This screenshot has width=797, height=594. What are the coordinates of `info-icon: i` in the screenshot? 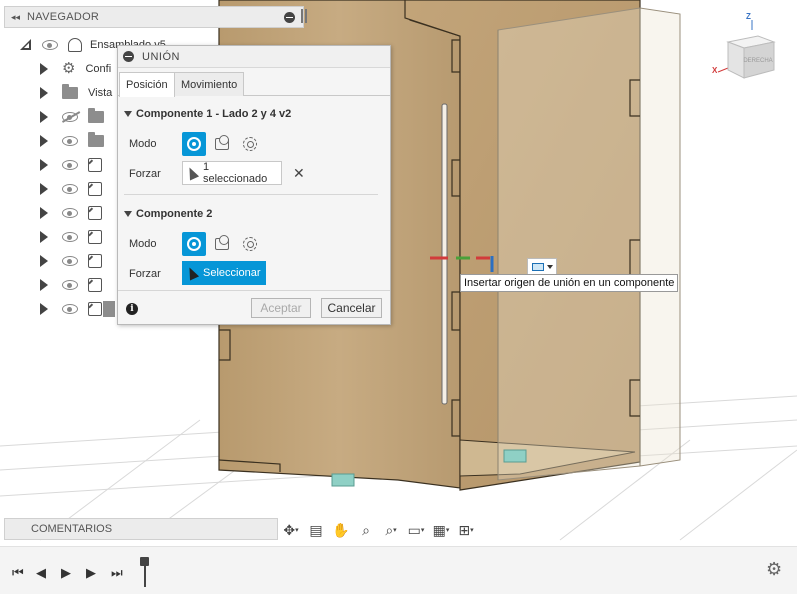 It's located at (132, 309).